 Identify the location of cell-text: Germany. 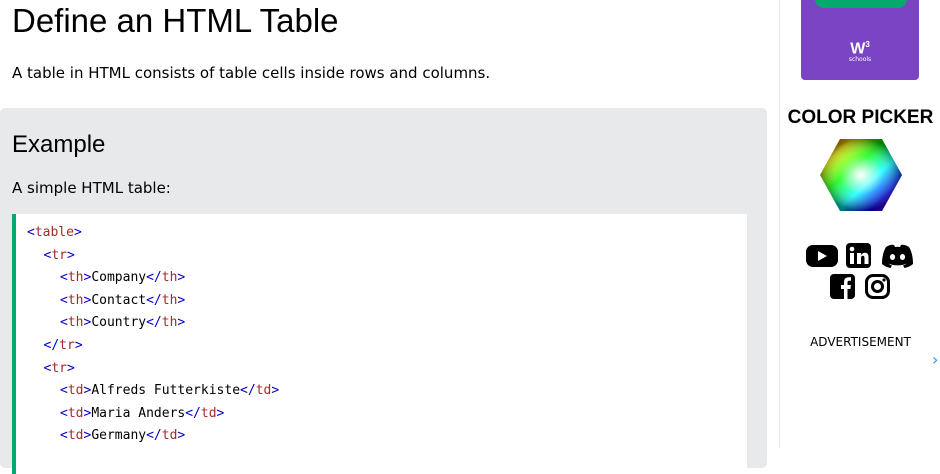
(119, 436).